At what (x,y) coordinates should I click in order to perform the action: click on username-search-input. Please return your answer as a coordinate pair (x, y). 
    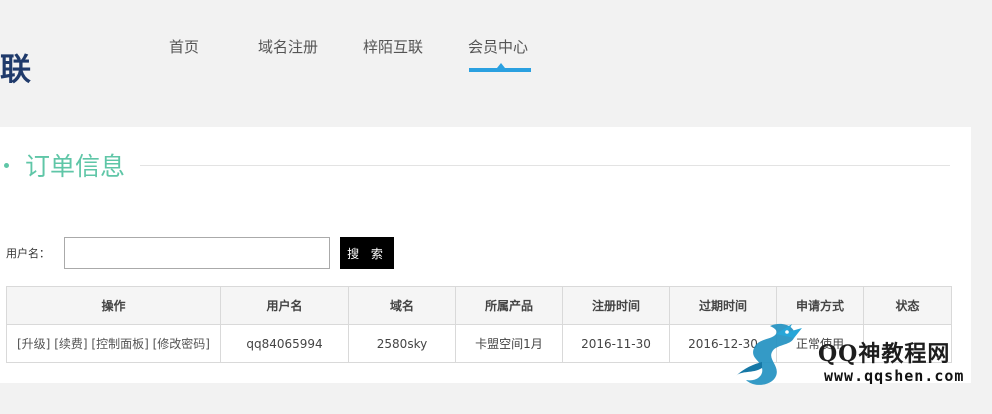
    Looking at the image, I should click on (197, 253).